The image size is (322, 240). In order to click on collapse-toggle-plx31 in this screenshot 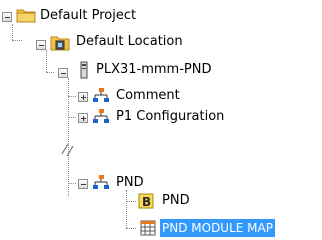, I will do `click(63, 73)`.